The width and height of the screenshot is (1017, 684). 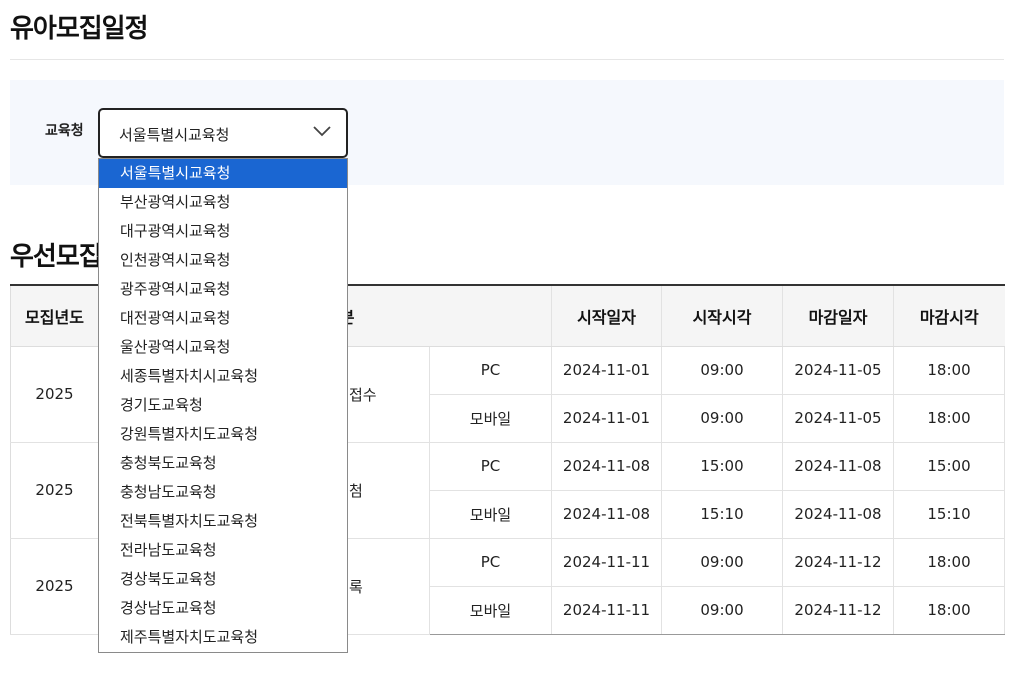 I want to click on dropdown-option-daejeon: 대전광역시교육청, so click(x=223, y=318).